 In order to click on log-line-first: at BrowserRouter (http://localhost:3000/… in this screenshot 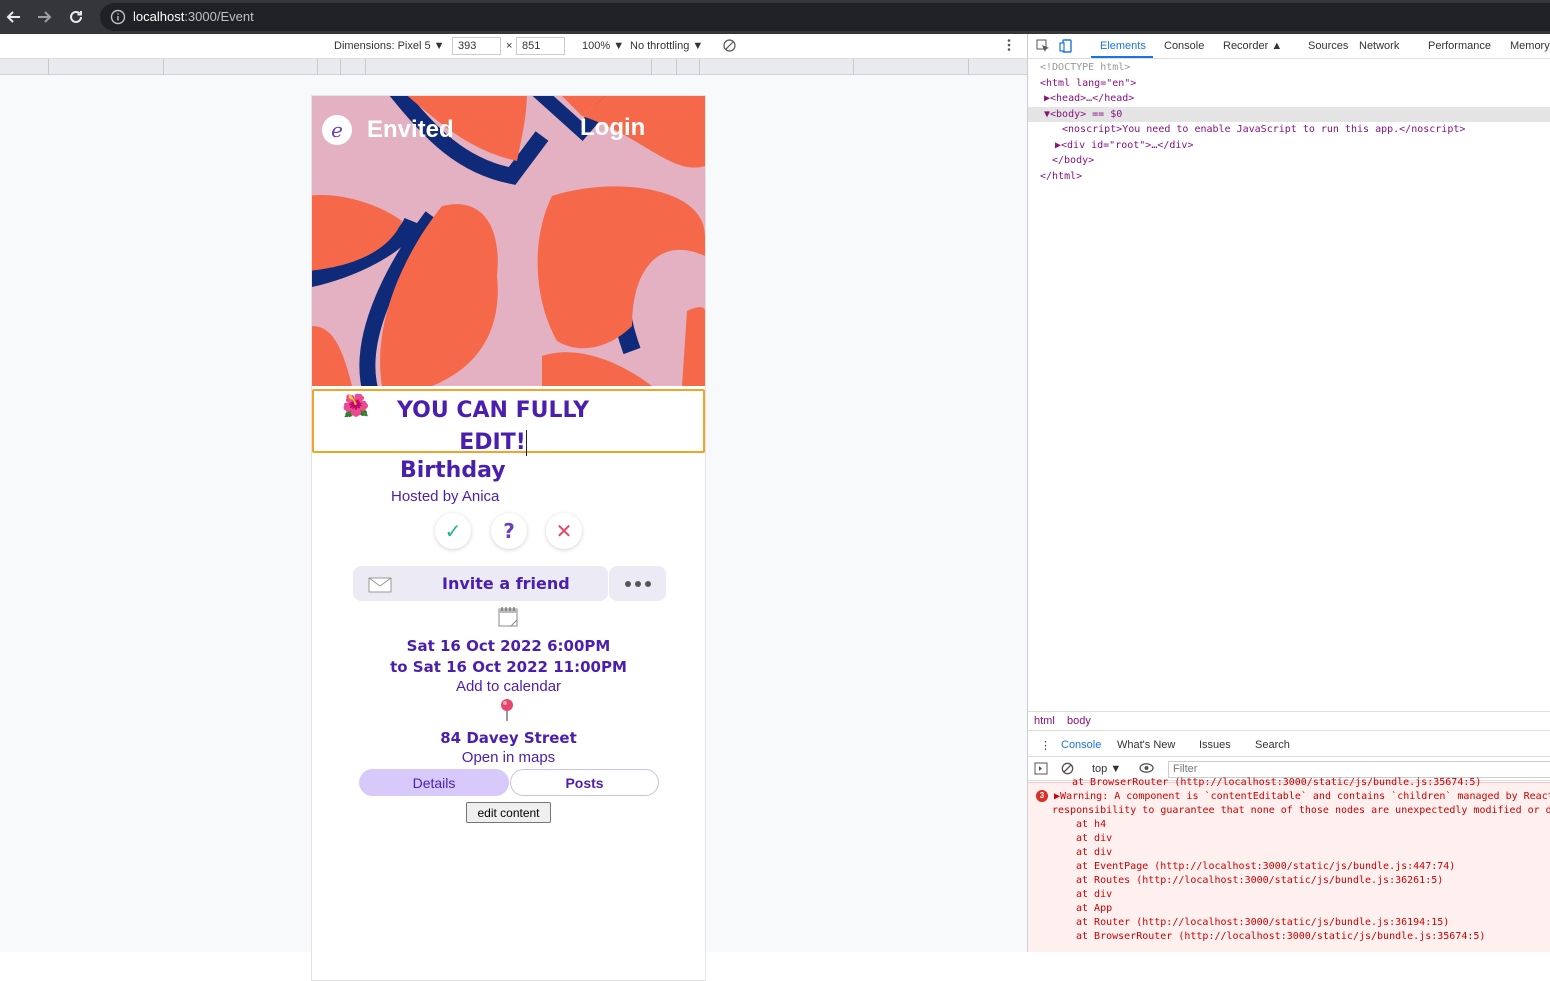, I will do `click(1277, 782)`.